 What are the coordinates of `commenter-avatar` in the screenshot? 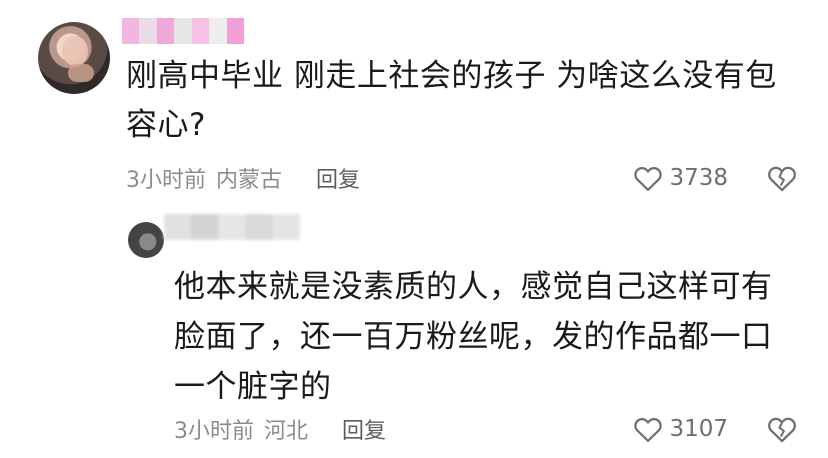 It's located at (74, 58).